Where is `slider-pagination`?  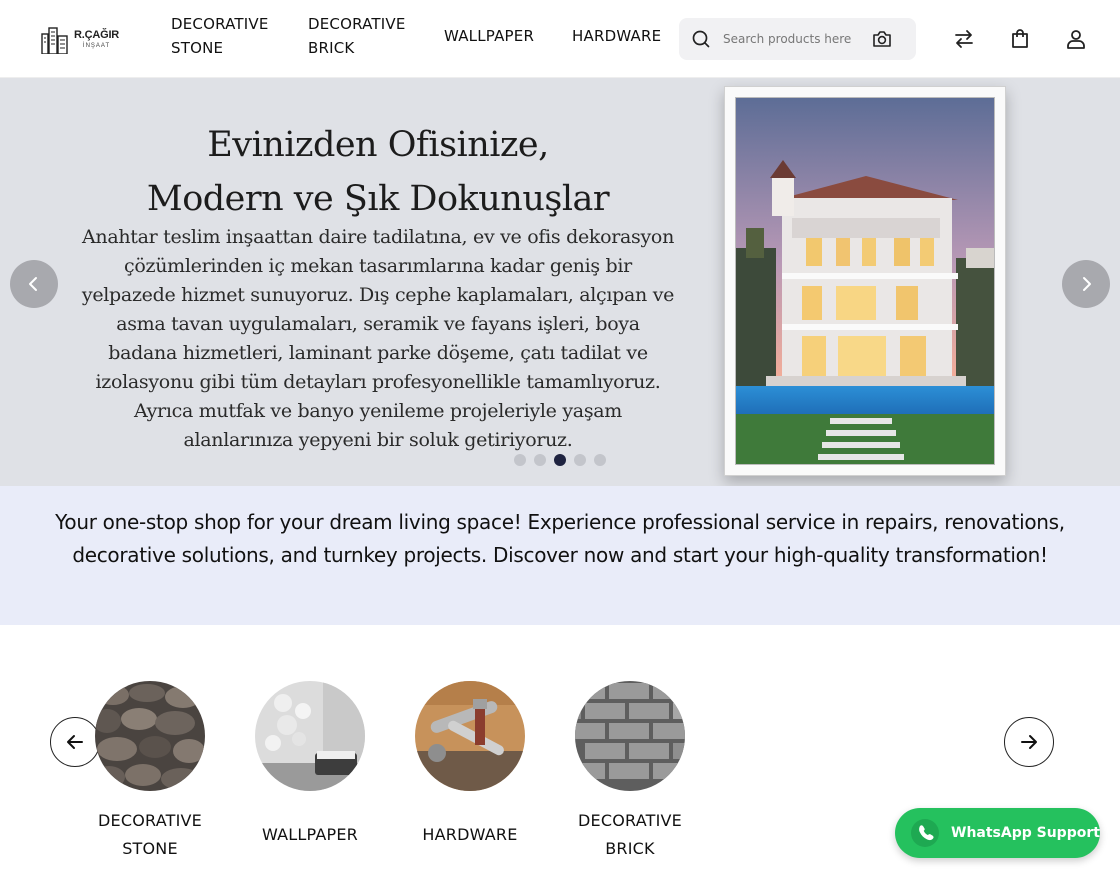 slider-pagination is located at coordinates (560, 460).